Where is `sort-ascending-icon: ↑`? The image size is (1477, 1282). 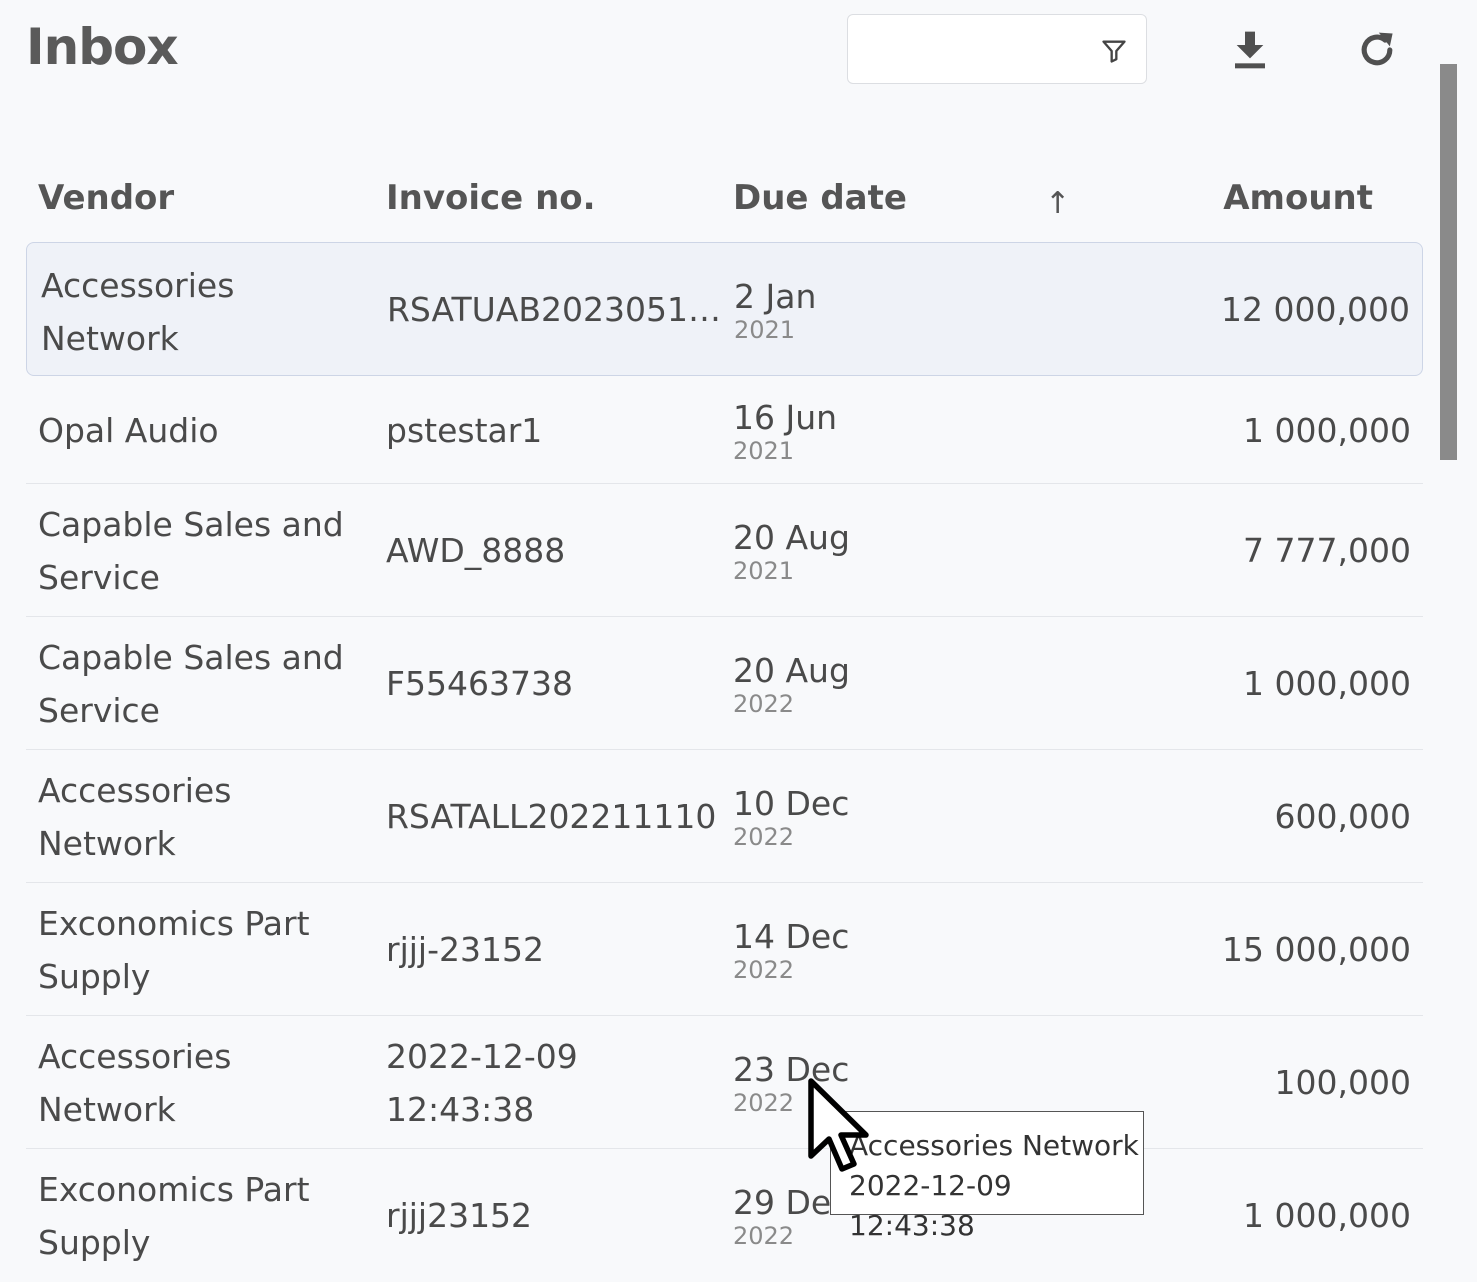 sort-ascending-icon: ↑ is located at coordinates (1057, 203).